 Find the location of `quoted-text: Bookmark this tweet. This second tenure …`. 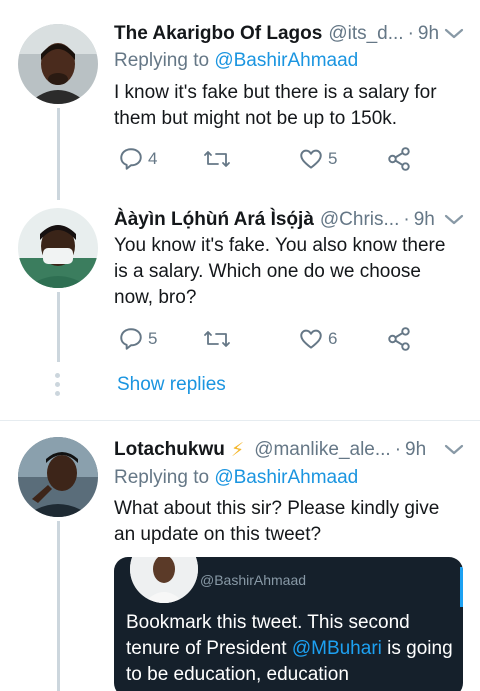

quoted-text: Bookmark this tweet. This second tenure … is located at coordinates (290, 649).